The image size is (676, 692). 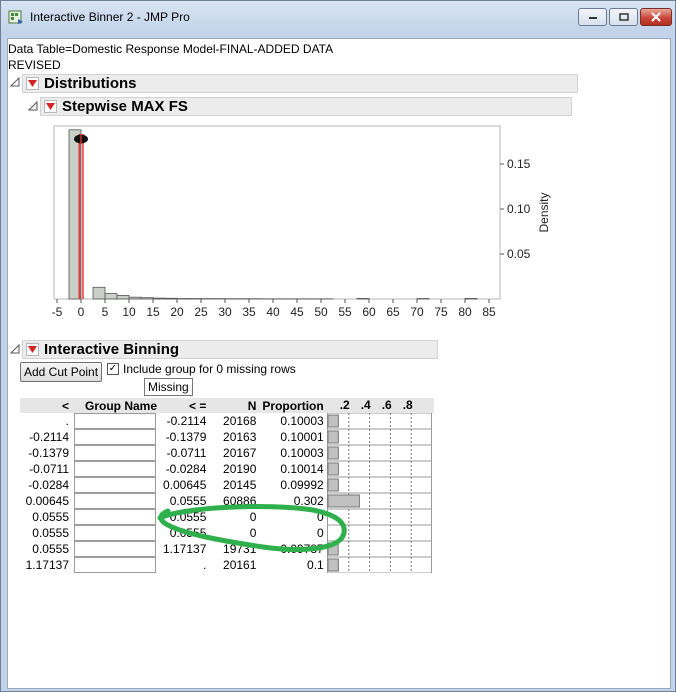 I want to click on cell-lower-bound: 1.17137, so click(x=47, y=565).